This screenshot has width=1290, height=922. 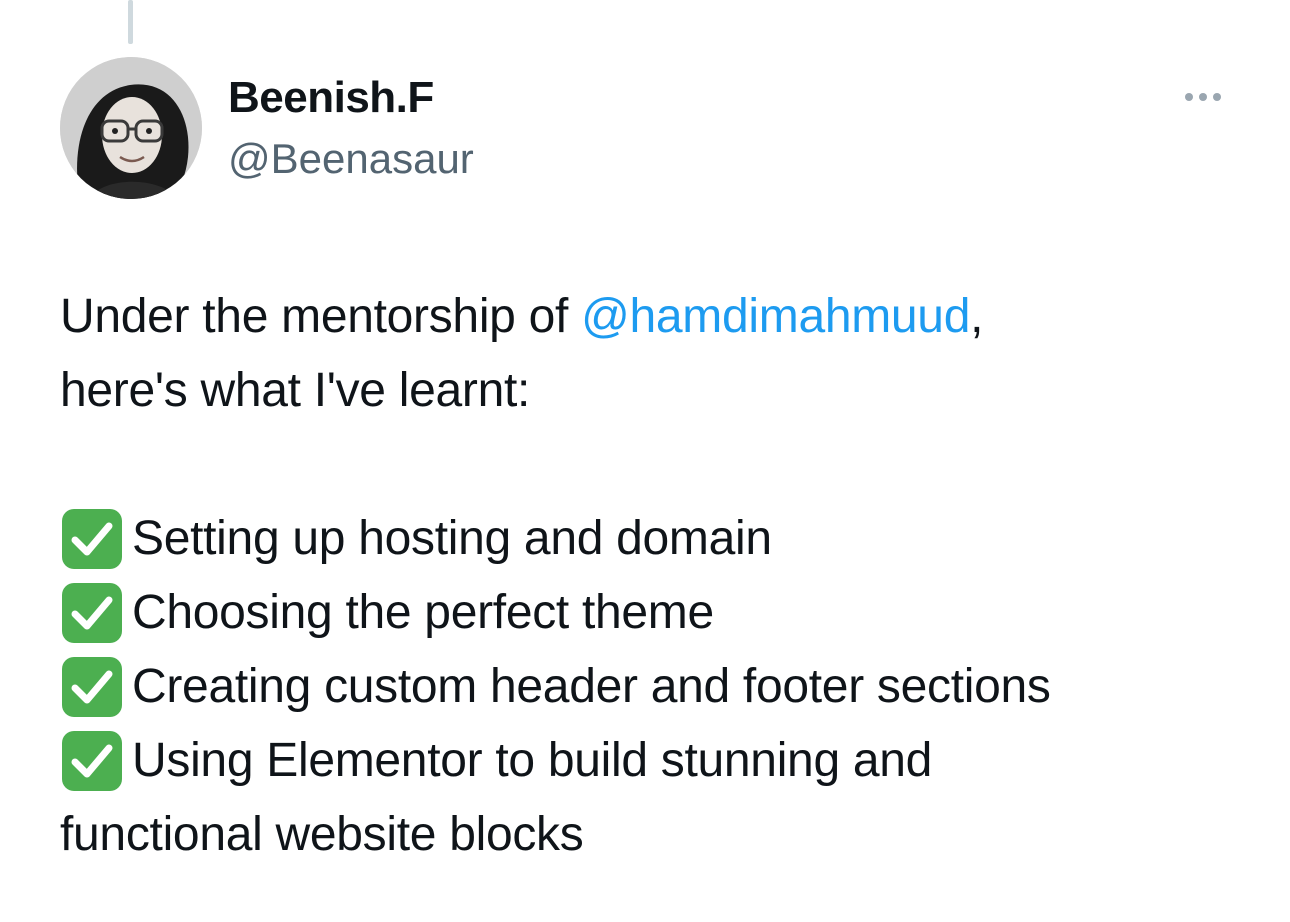 I want to click on thread-connector-line, so click(x=130, y=22).